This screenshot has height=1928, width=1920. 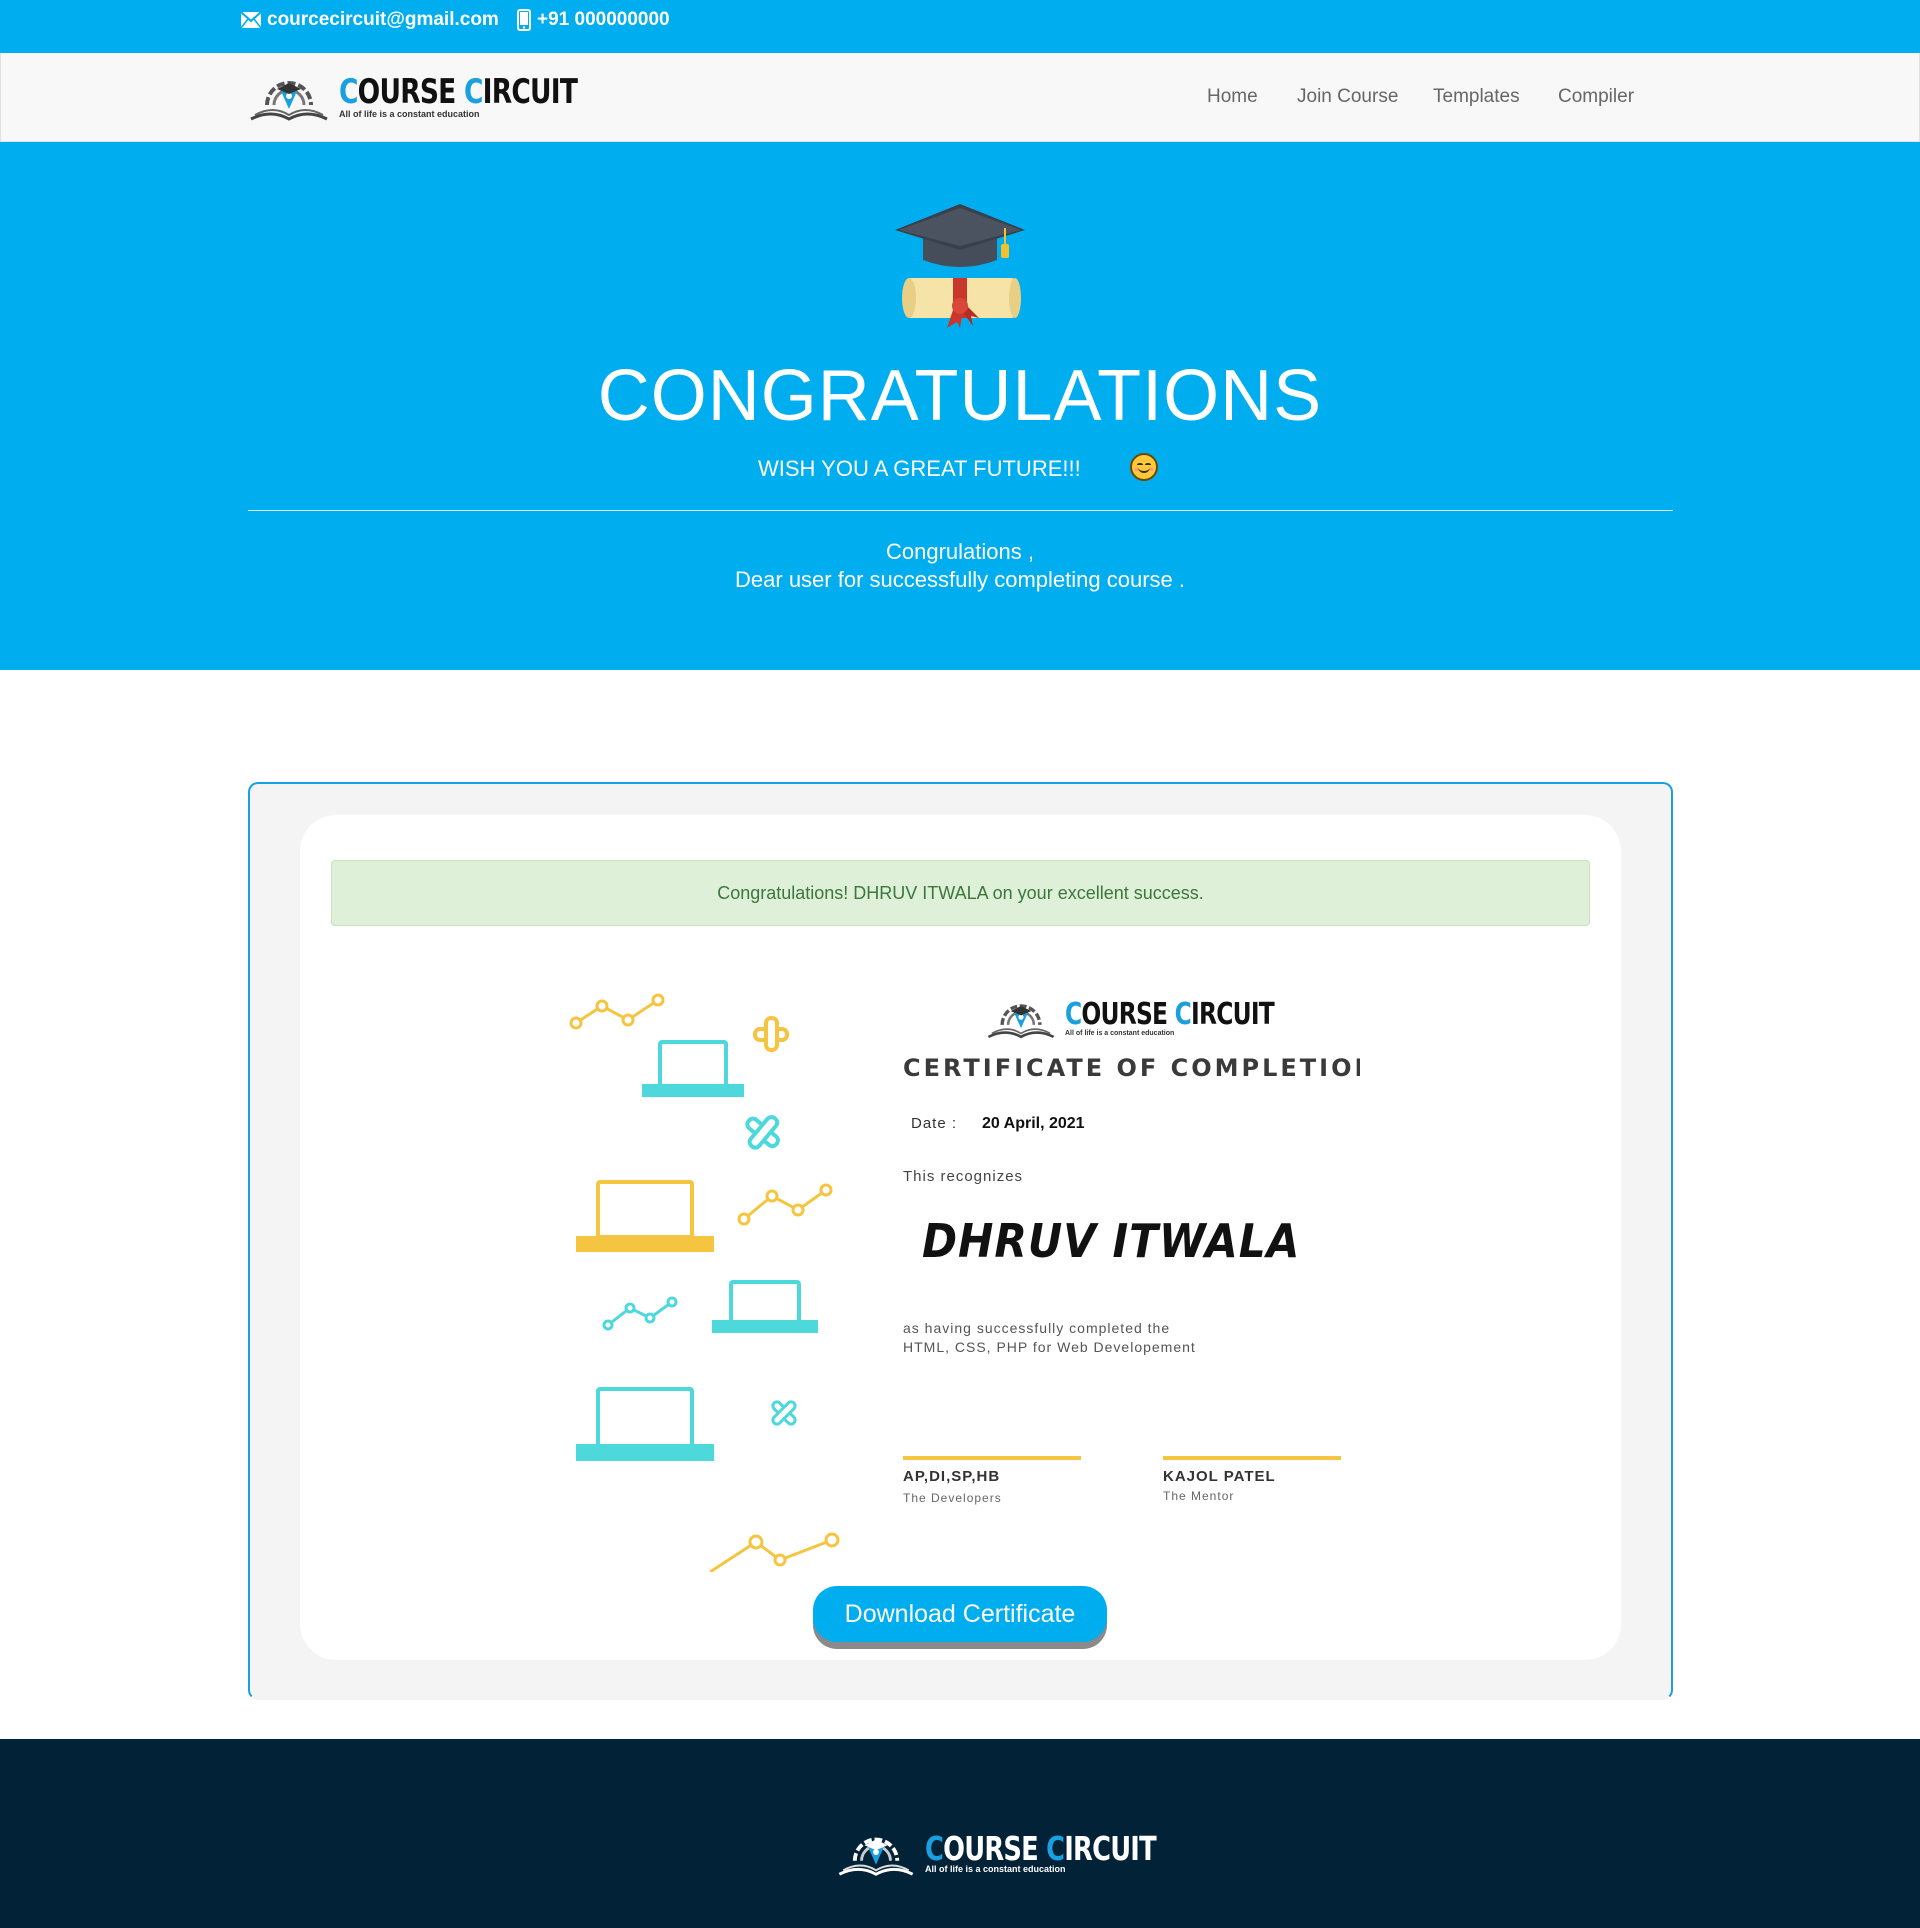 I want to click on mail-icon, so click(x=251, y=20).